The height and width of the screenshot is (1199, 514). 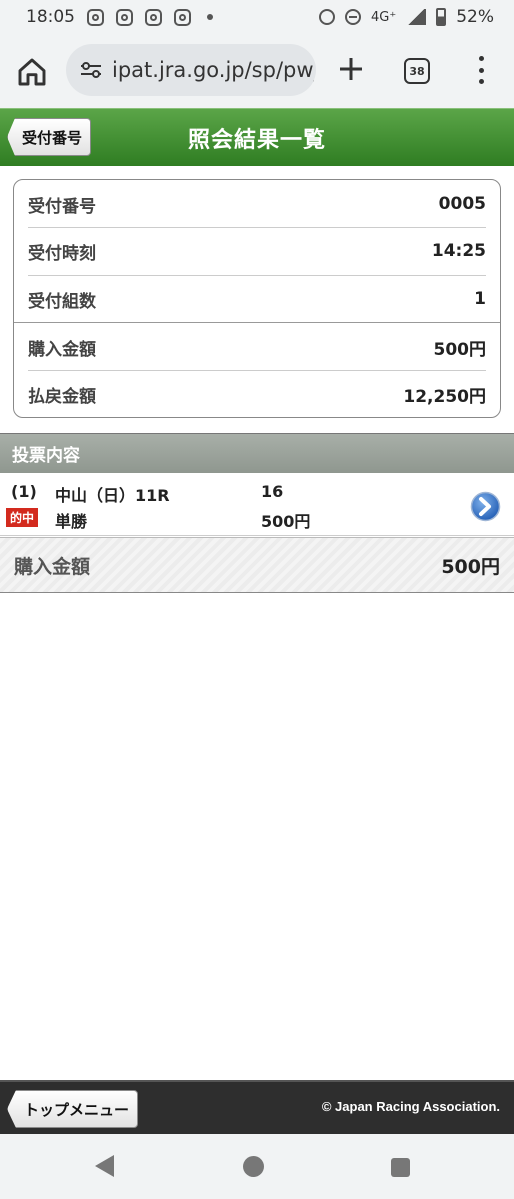 I want to click on vote-list-item: (1) 中山（日）11R 16 的中 単勝 500円, so click(x=257, y=504).